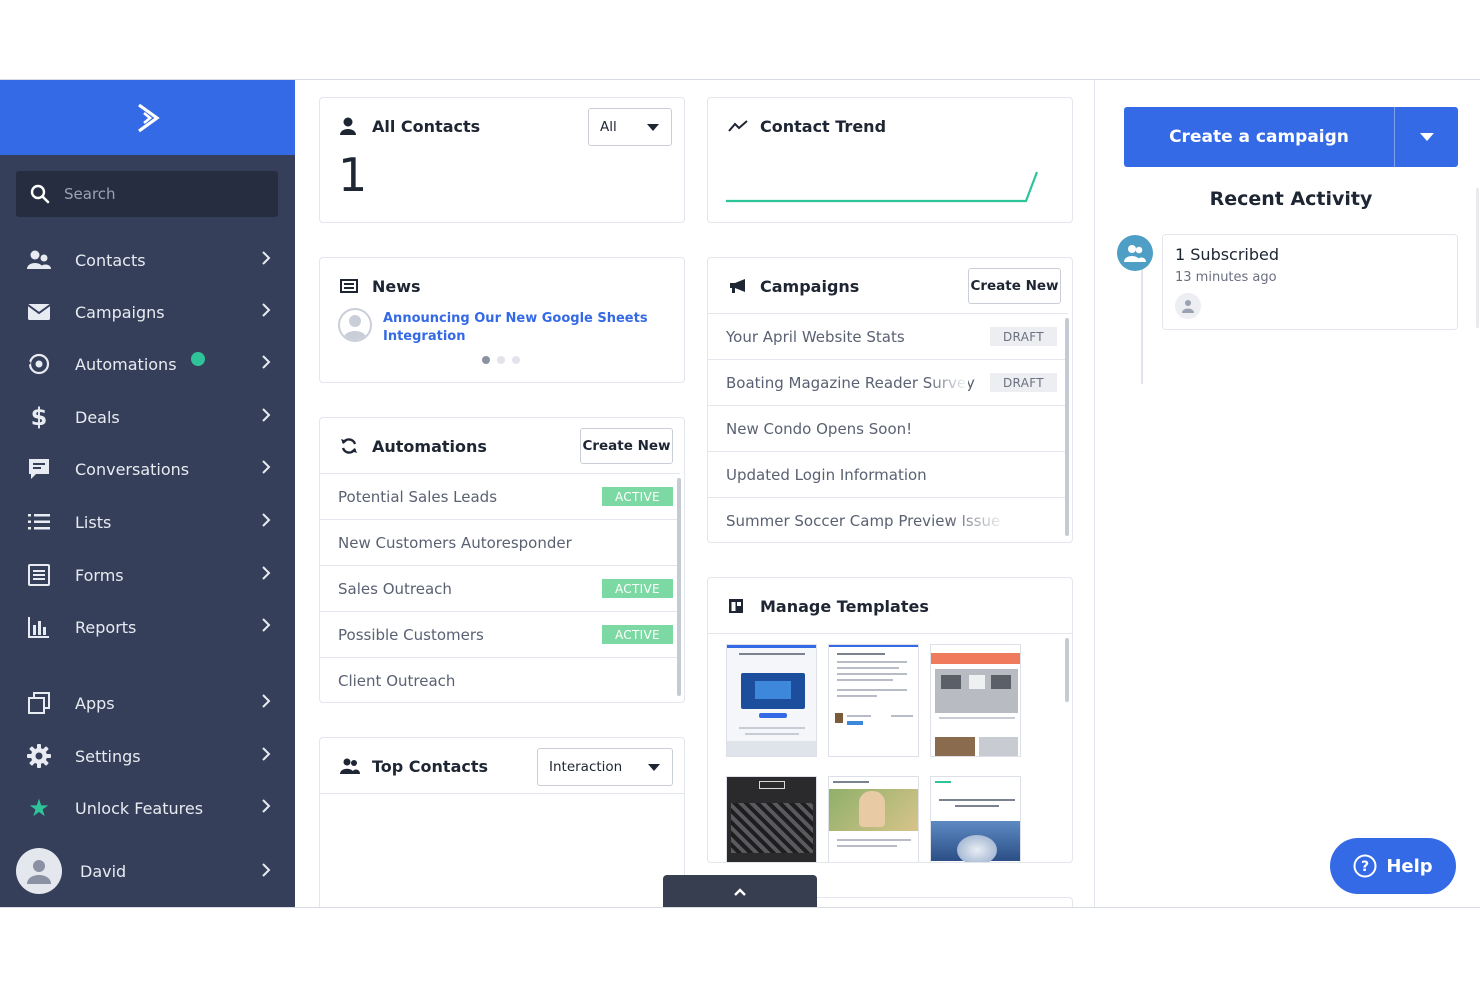 The width and height of the screenshot is (1480, 987). What do you see at coordinates (1291, 199) in the screenshot?
I see `recent-activity-title: Recent Activity` at bounding box center [1291, 199].